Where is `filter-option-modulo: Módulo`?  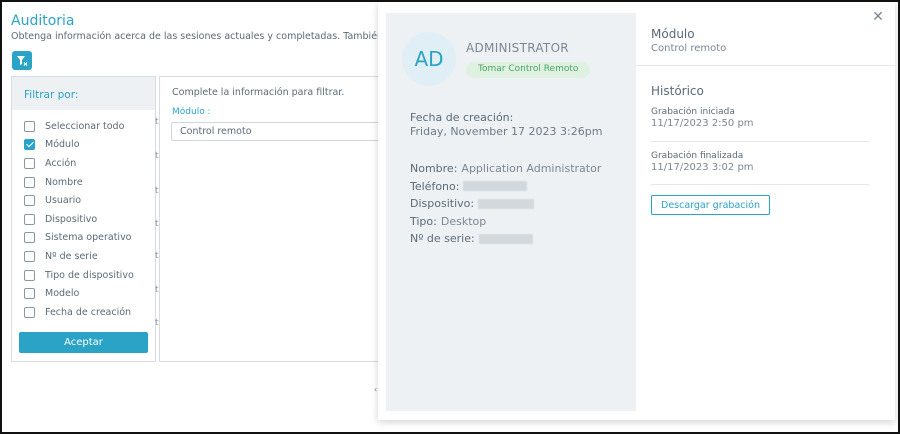
filter-option-modulo: Módulo is located at coordinates (83, 145).